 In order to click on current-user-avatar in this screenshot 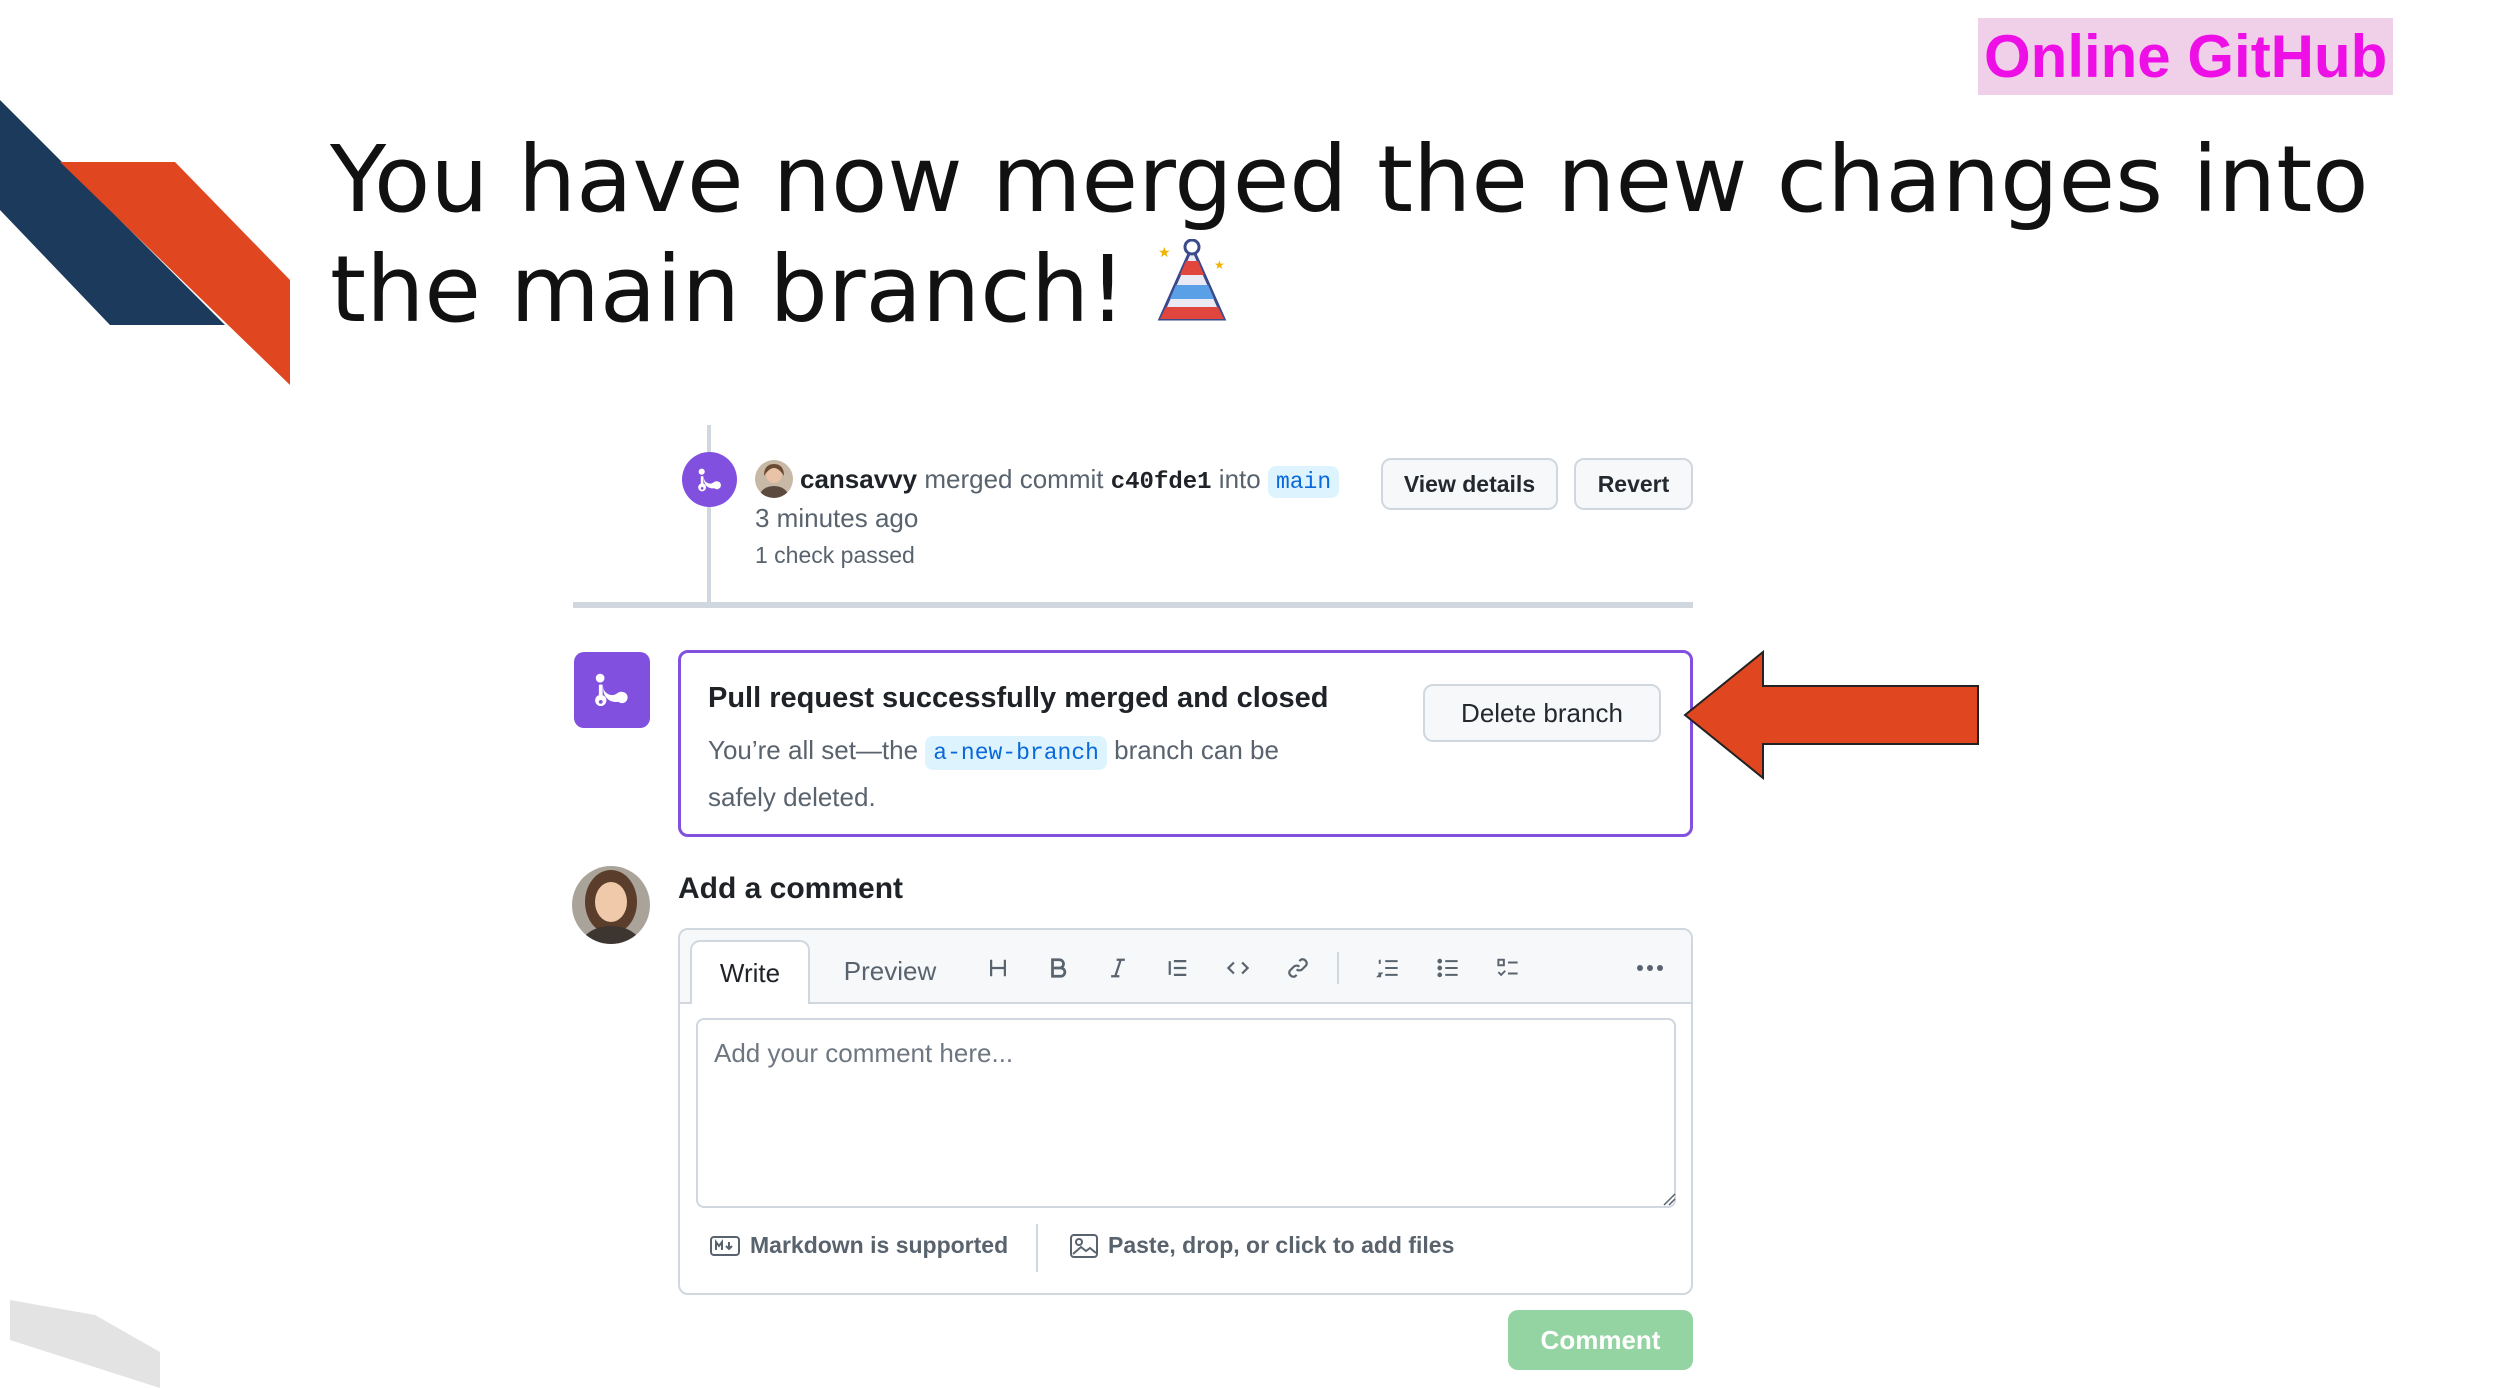, I will do `click(611, 905)`.